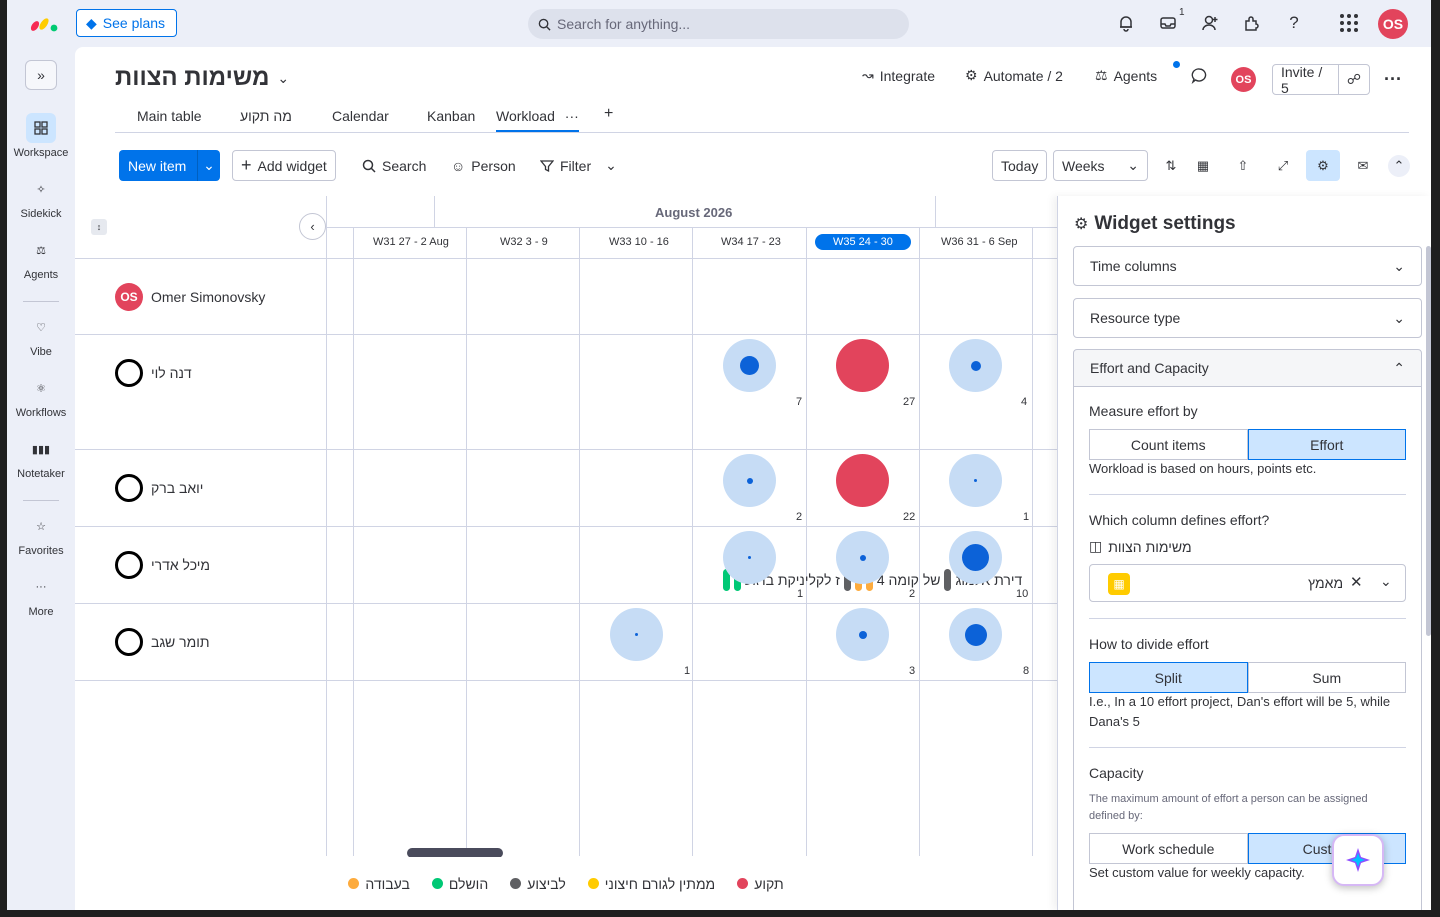 This screenshot has height=917, width=1440. Describe the element at coordinates (394, 165) in the screenshot. I see `search-button: Search` at that location.